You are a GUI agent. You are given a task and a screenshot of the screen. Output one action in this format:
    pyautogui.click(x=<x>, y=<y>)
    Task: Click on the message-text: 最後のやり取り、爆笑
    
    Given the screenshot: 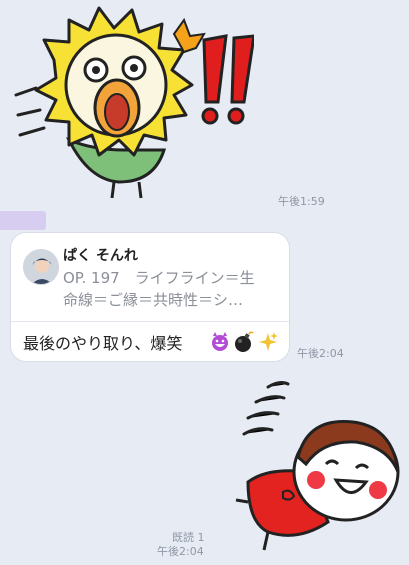 What is the action you would take?
    pyautogui.click(x=103, y=343)
    